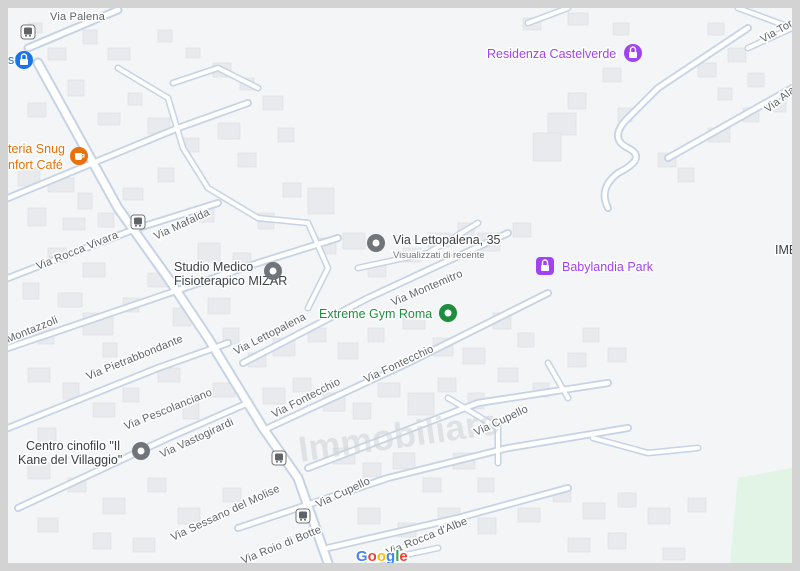 This screenshot has width=800, height=571. Describe the element at coordinates (783, 250) in the screenshot. I see `poi-label-cutoff: IMB` at that location.